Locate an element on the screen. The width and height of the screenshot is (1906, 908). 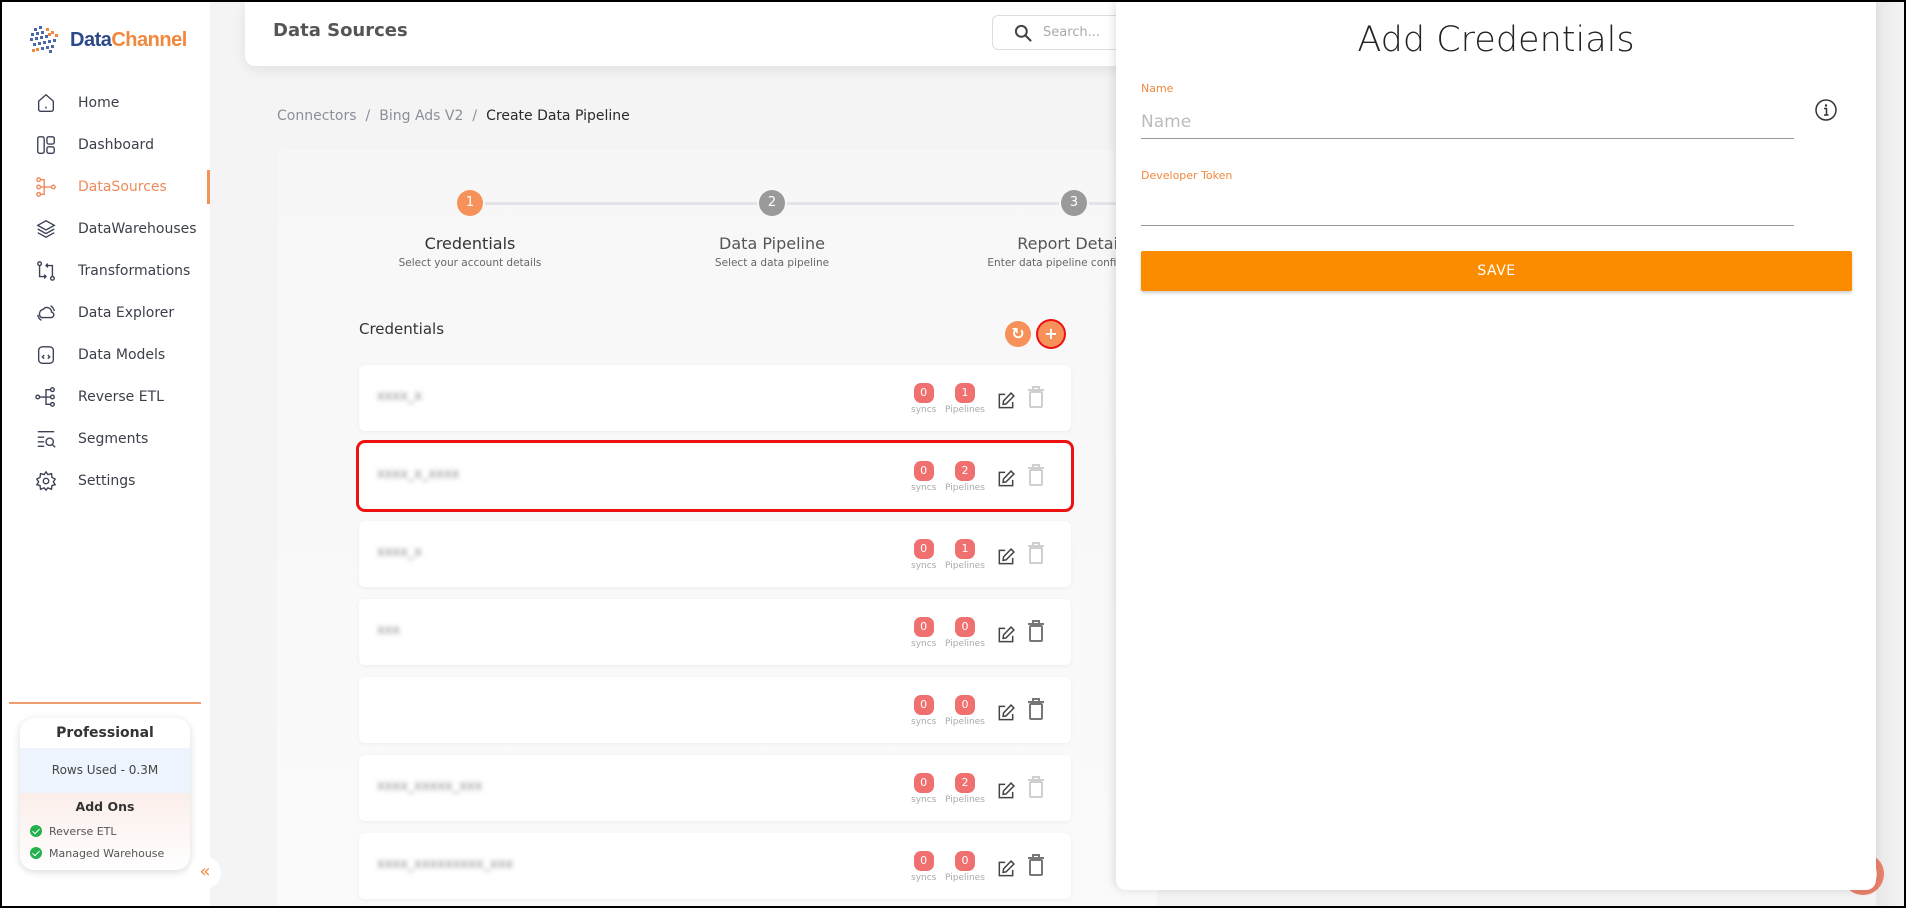
explorer-icon is located at coordinates (46, 313).